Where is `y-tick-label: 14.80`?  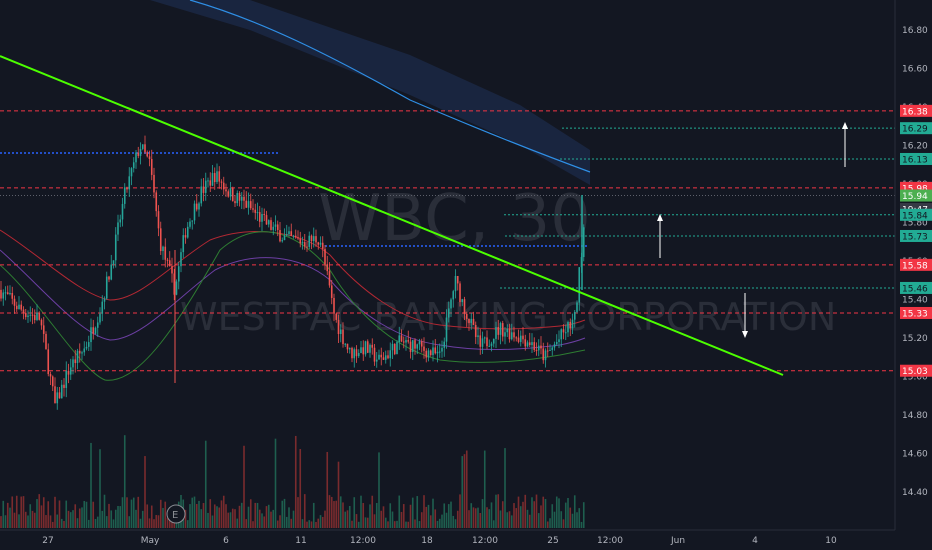
y-tick-label: 14.80 is located at coordinates (915, 416).